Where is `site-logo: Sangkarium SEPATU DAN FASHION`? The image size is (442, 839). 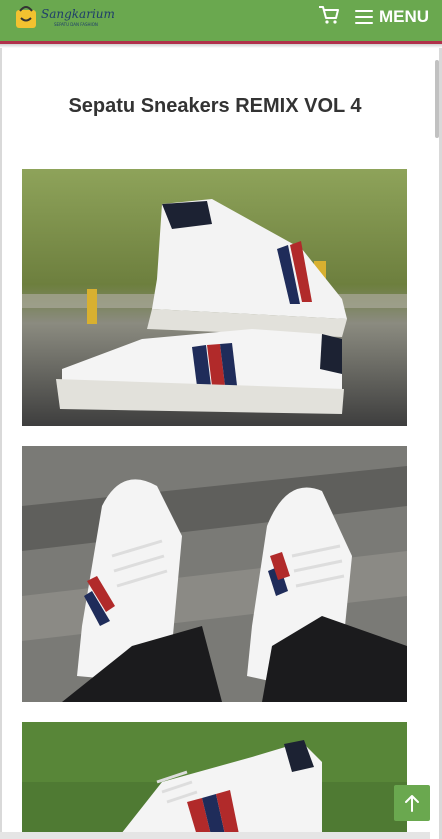
site-logo: Sangkarium SEPATU DAN FASHION is located at coordinates (69, 16).